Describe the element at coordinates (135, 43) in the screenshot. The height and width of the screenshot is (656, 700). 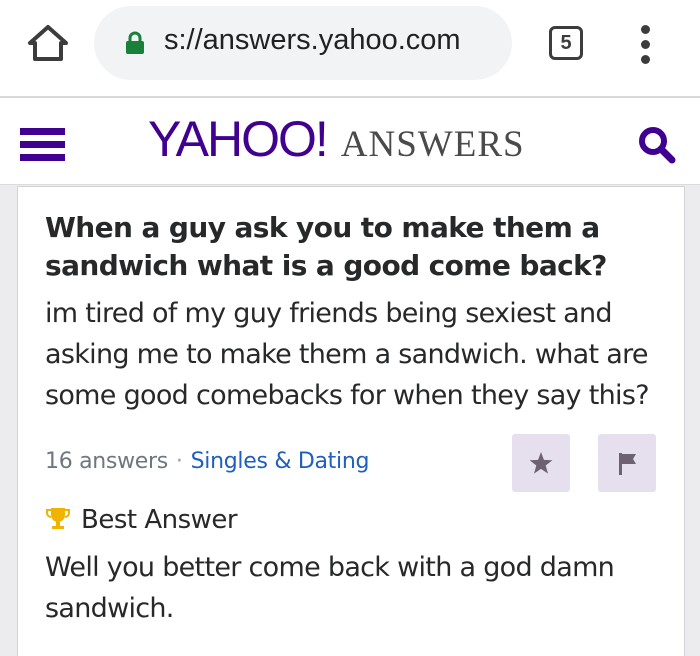
I see `lock-icon` at that location.